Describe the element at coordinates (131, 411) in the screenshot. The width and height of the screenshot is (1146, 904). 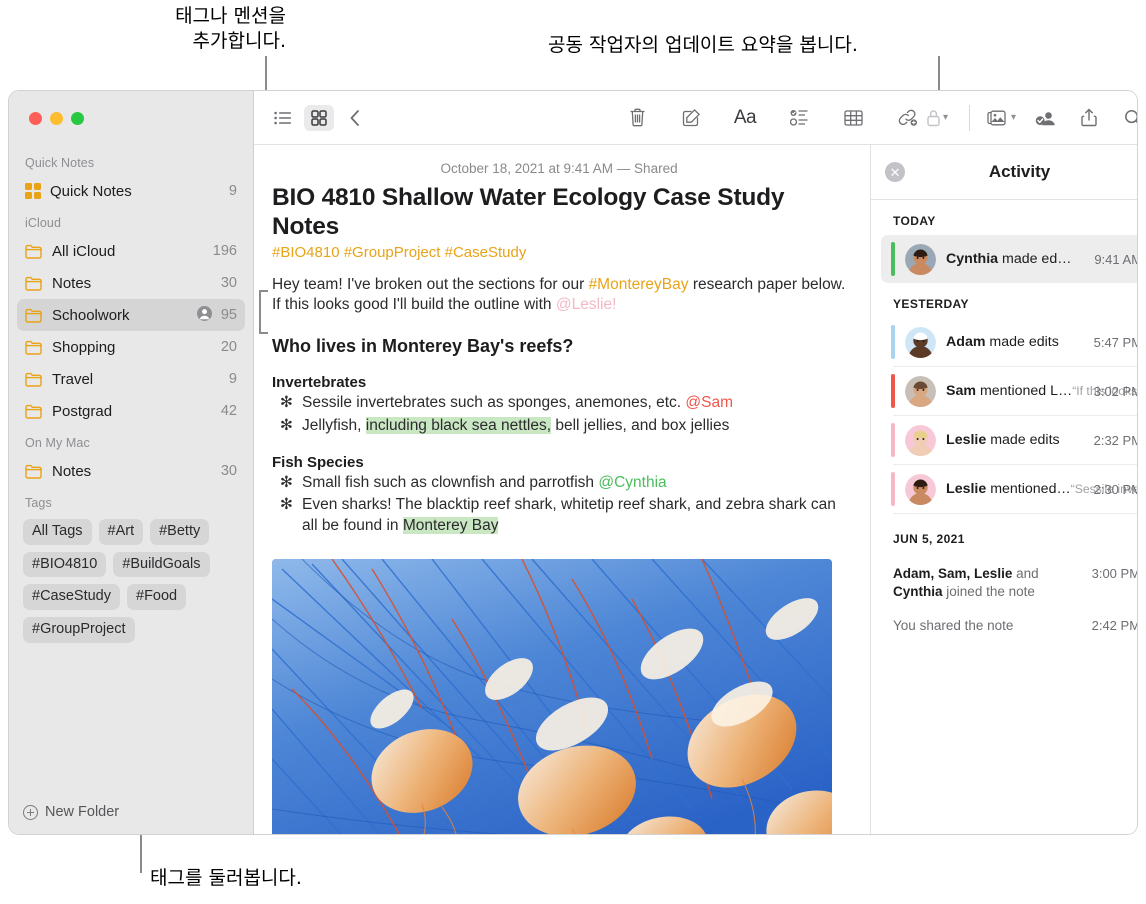
I see `sidebar-item-postgrad: Postgrad 42` at that location.